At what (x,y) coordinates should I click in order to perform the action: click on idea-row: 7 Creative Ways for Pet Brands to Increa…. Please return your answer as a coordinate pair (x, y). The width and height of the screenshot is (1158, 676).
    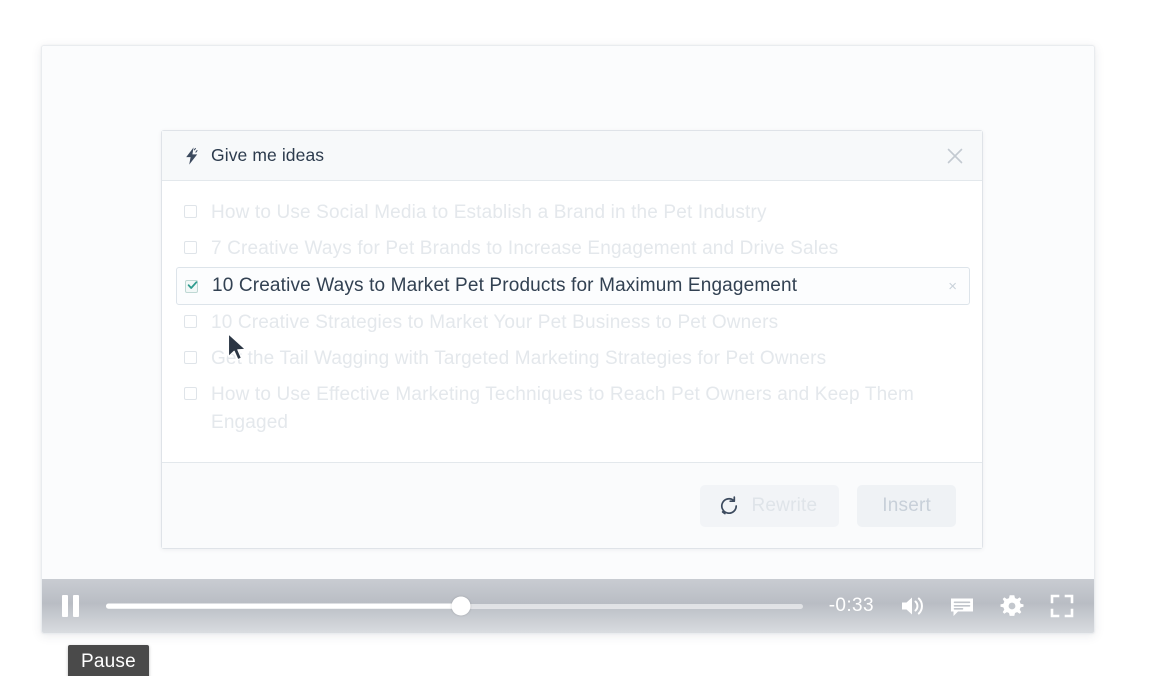
    Looking at the image, I should click on (572, 249).